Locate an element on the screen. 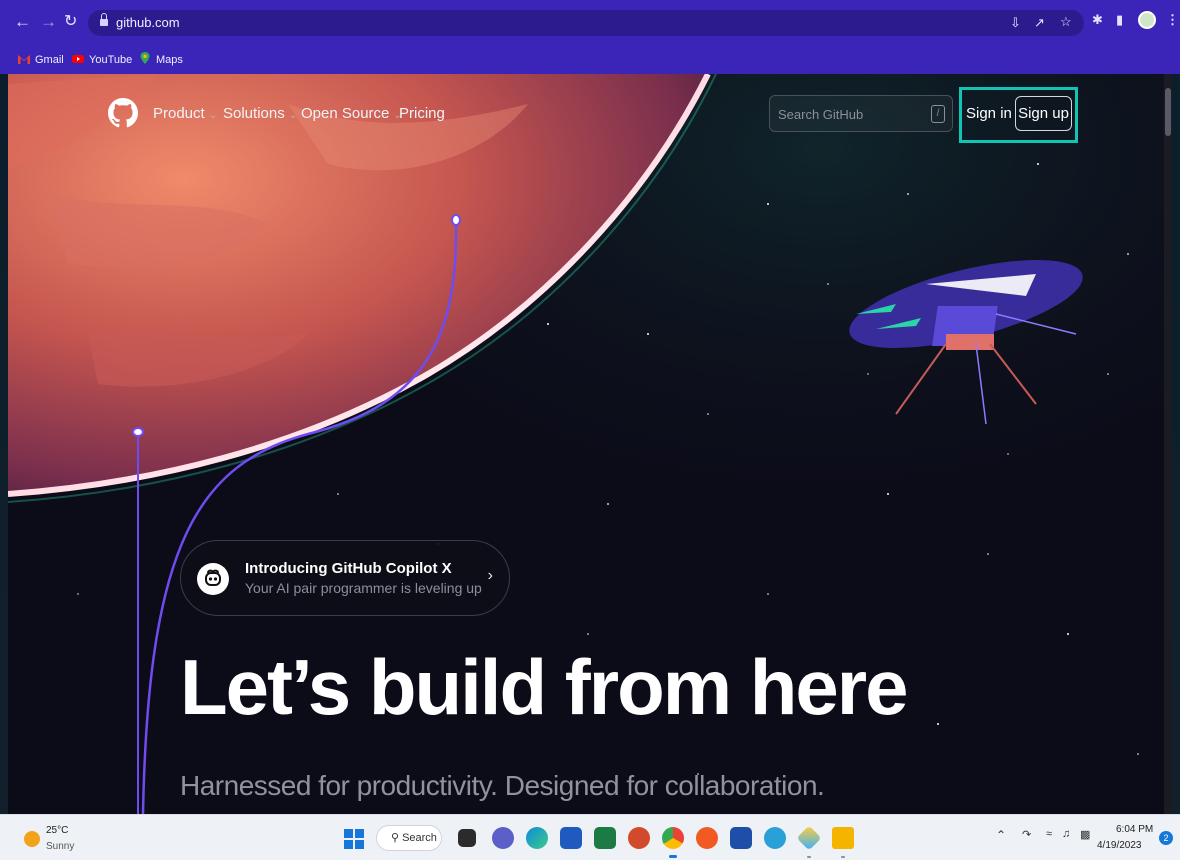 The height and width of the screenshot is (860, 1180). bookmark-label: Maps is located at coordinates (169, 60).